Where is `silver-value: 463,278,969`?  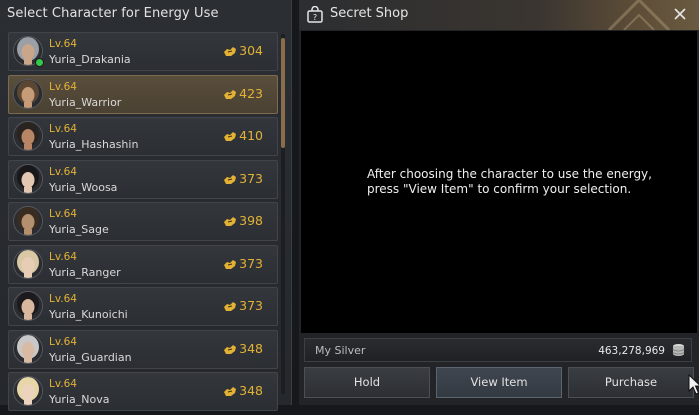 silver-value: 463,278,969 is located at coordinates (631, 351).